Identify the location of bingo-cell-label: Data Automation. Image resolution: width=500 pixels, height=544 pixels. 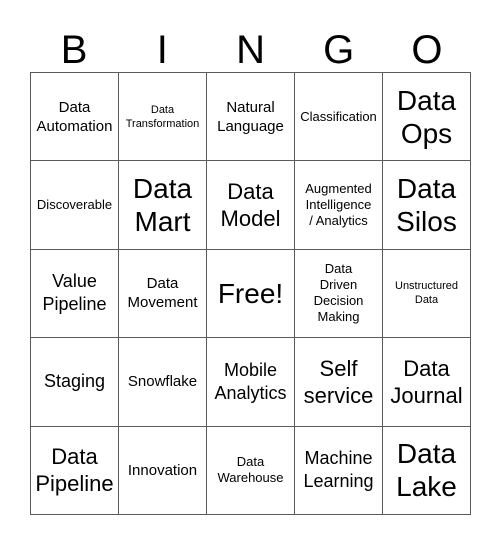
(74, 116).